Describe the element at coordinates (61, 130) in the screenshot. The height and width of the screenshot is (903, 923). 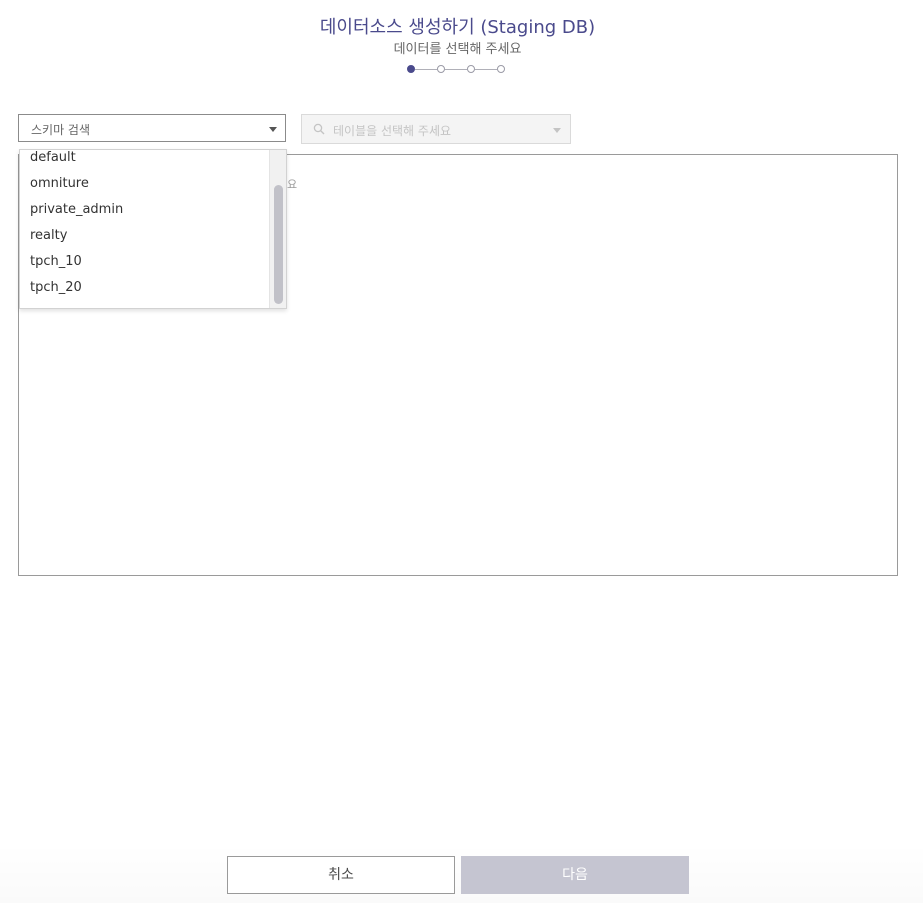
I see `schema-select-value: 스키마 검색` at that location.